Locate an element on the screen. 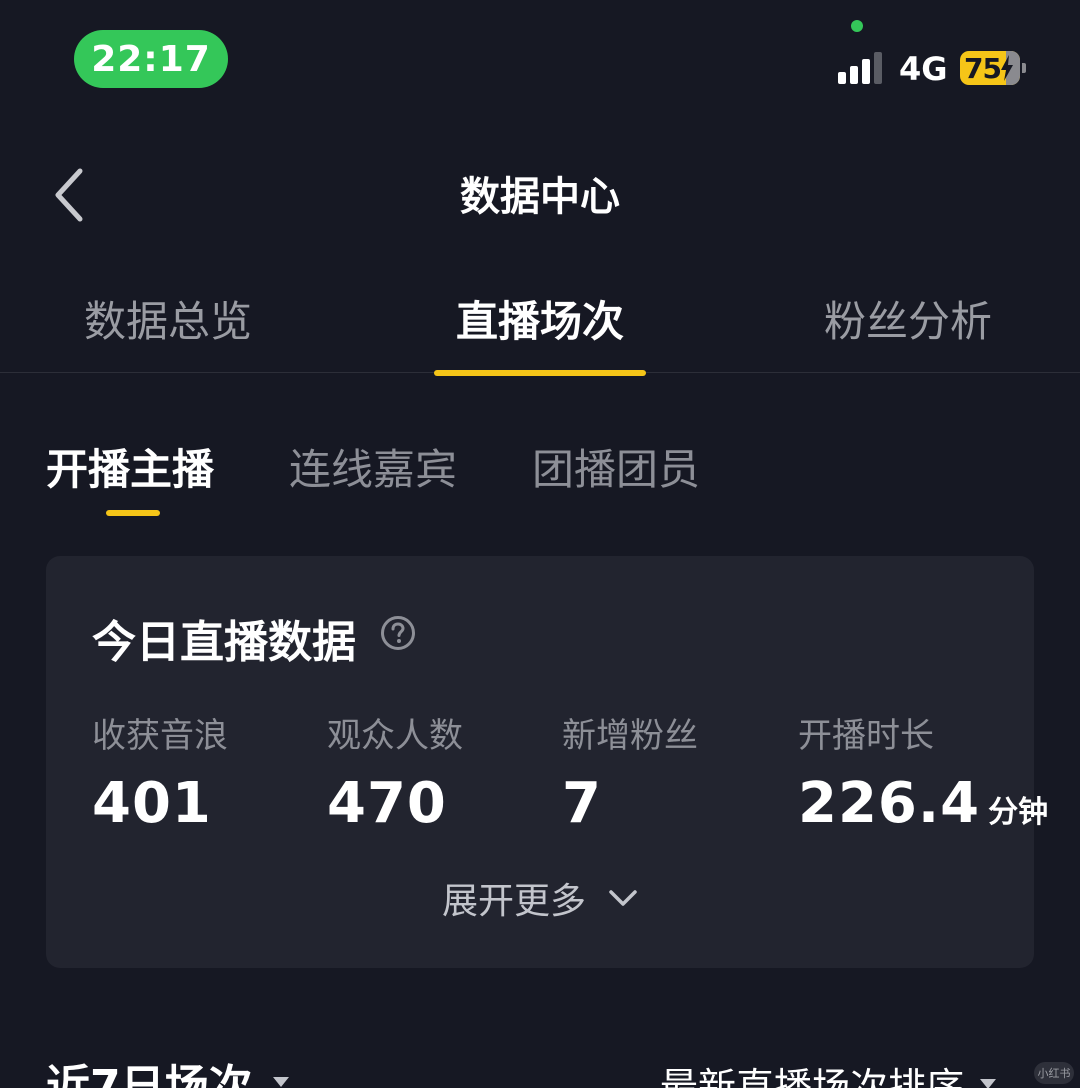  main-tab-active-indicator is located at coordinates (540, 373).